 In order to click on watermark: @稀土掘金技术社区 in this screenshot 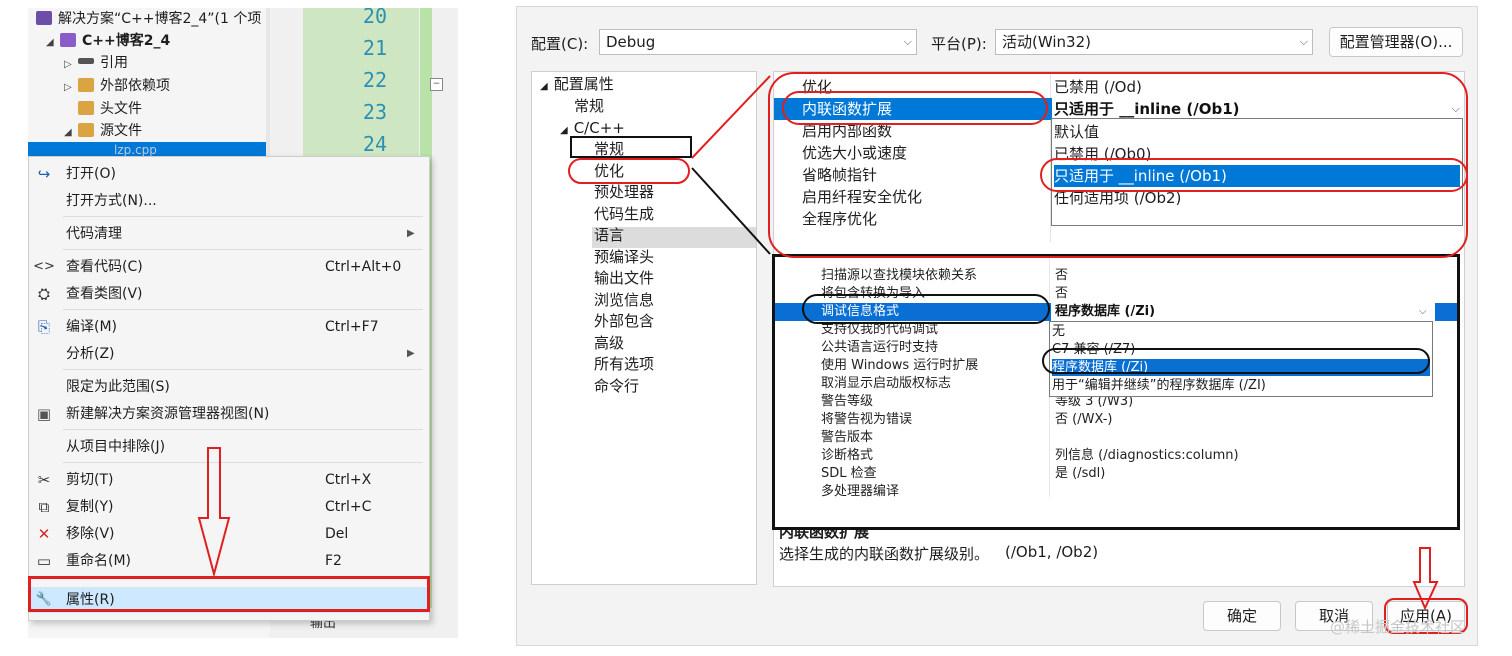, I will do `click(1398, 627)`.